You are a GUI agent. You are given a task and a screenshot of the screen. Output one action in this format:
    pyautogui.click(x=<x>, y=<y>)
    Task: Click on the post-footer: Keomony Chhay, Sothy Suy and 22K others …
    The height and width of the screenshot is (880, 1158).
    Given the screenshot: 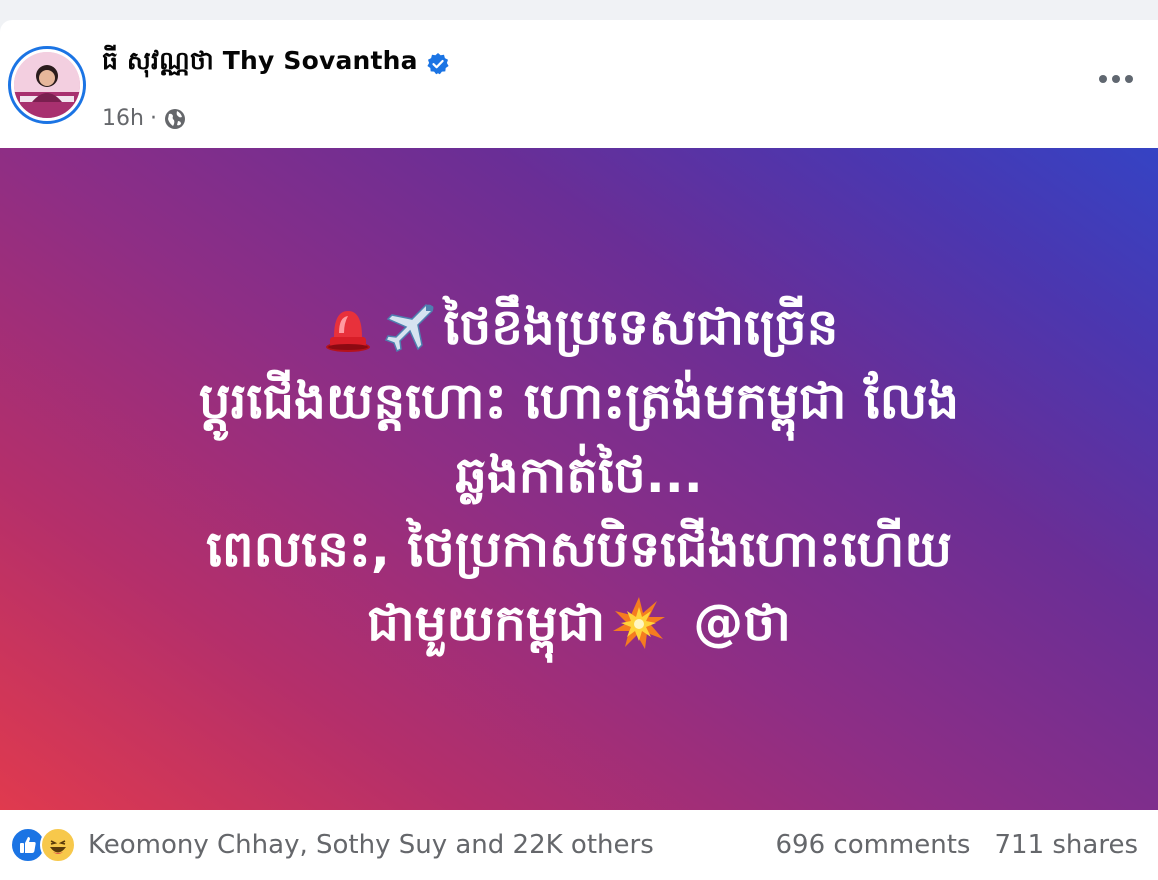 What is the action you would take?
    pyautogui.click(x=579, y=845)
    